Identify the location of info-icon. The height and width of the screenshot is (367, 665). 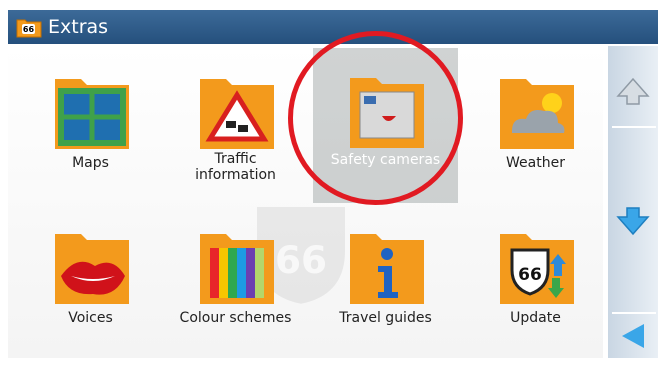
(387, 269).